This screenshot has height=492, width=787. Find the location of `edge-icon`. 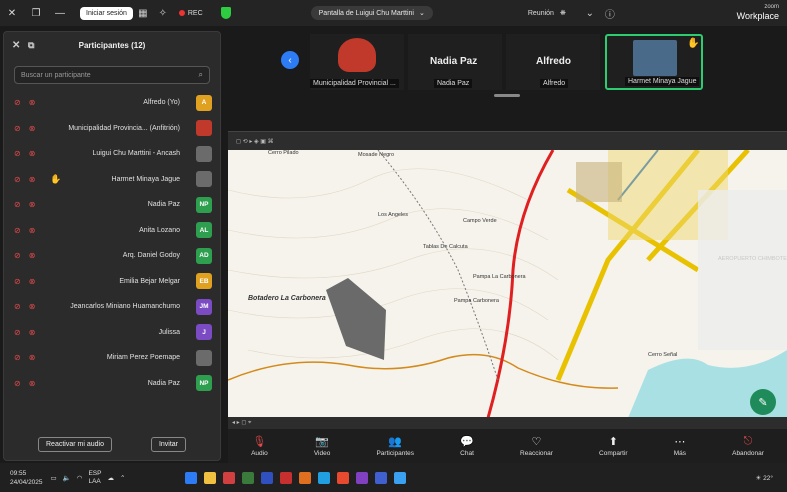

edge-icon is located at coordinates (324, 477).